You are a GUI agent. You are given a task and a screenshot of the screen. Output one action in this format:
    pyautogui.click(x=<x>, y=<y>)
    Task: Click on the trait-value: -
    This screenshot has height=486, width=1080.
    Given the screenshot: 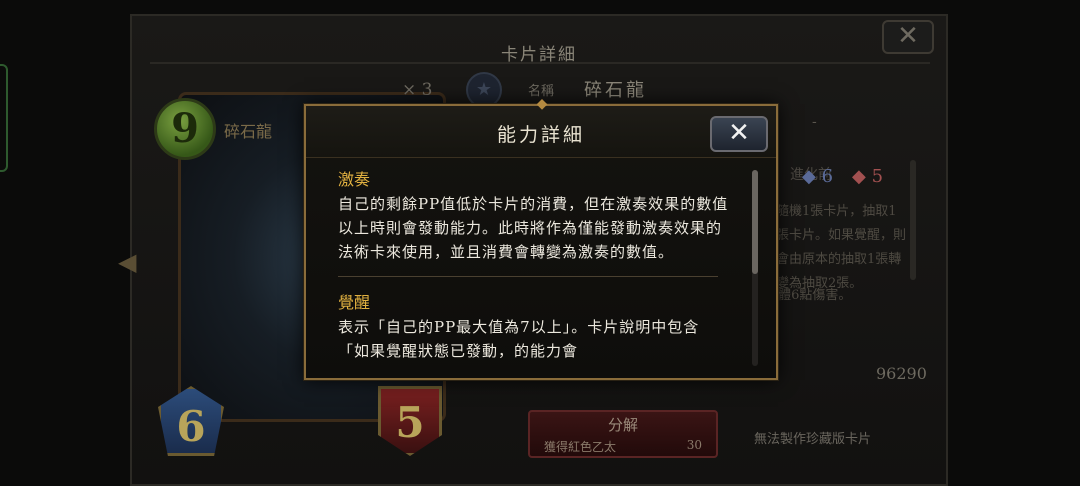 What is the action you would take?
    pyautogui.click(x=814, y=122)
    